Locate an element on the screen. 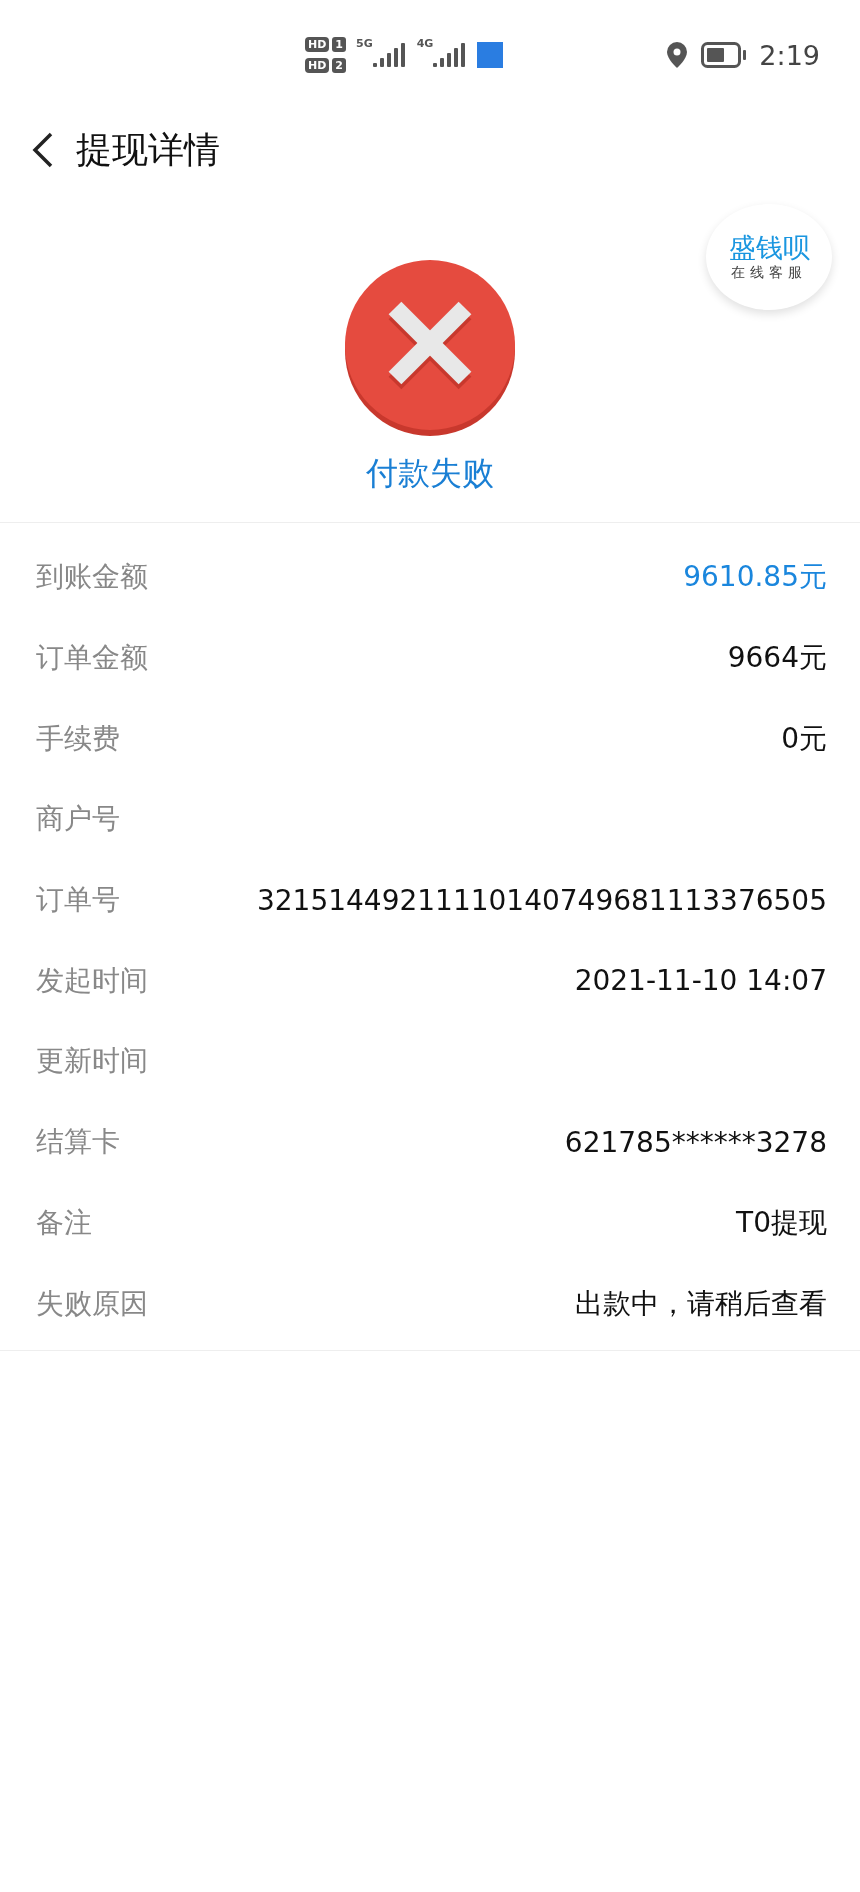 Image resolution: width=860 pixels, height=1892 pixels. support-bubble: 盛钱呗 在线客服 is located at coordinates (769, 257).